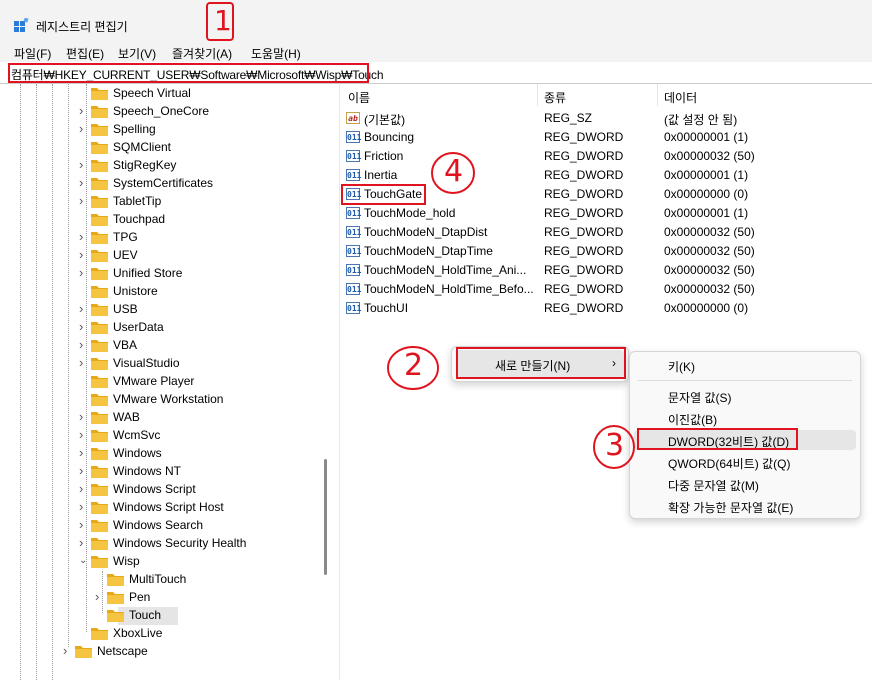 Image resolution: width=872 pixels, height=680 pixels. I want to click on tree-item: › USB, so click(160, 310).